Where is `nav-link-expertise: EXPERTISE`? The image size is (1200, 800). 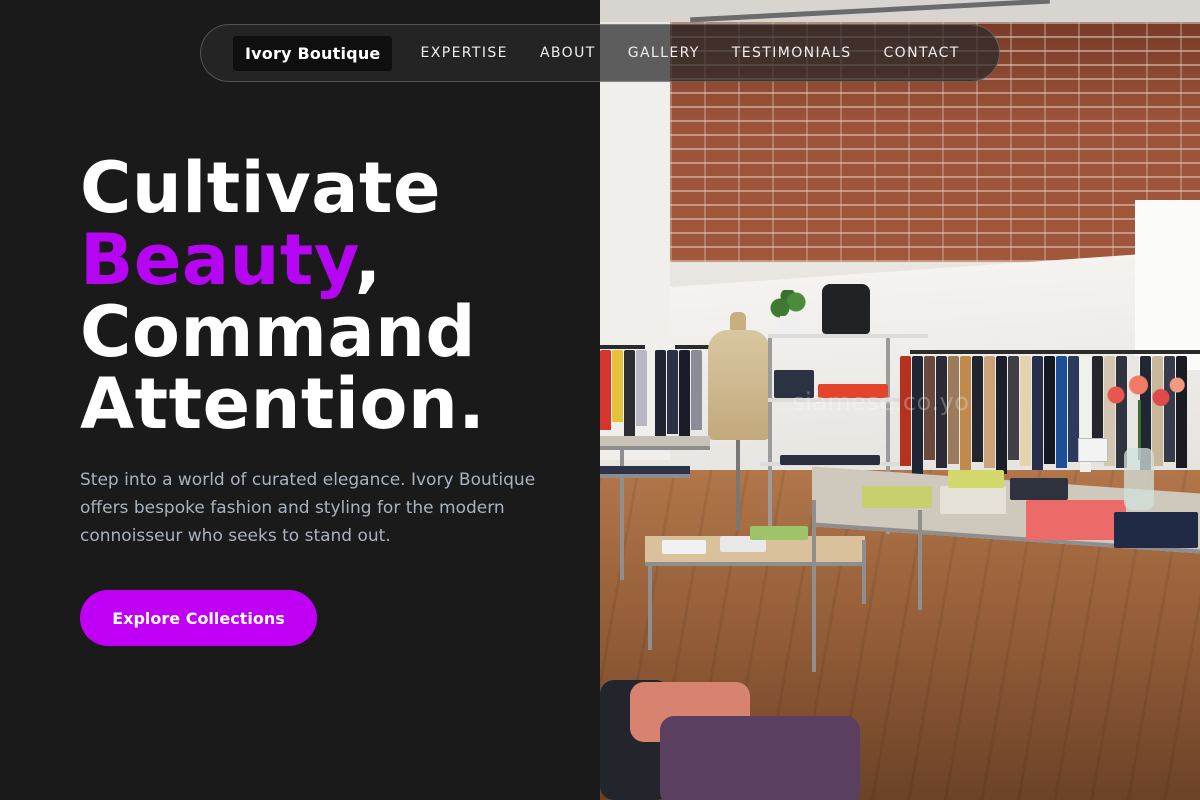
nav-link-expertise: EXPERTISE is located at coordinates (463, 53).